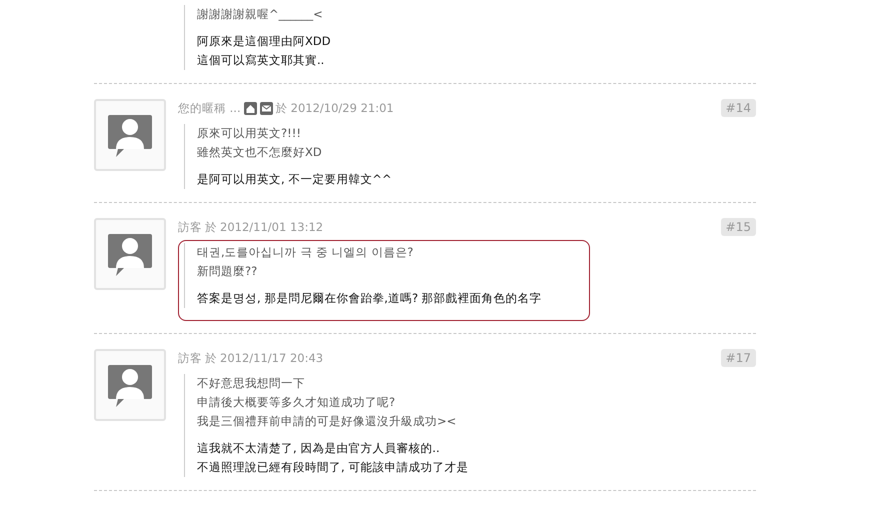 Image resolution: width=888 pixels, height=506 pixels. I want to click on comment-text: 申請後大概要等多久才知道成功了呢?, so click(296, 402).